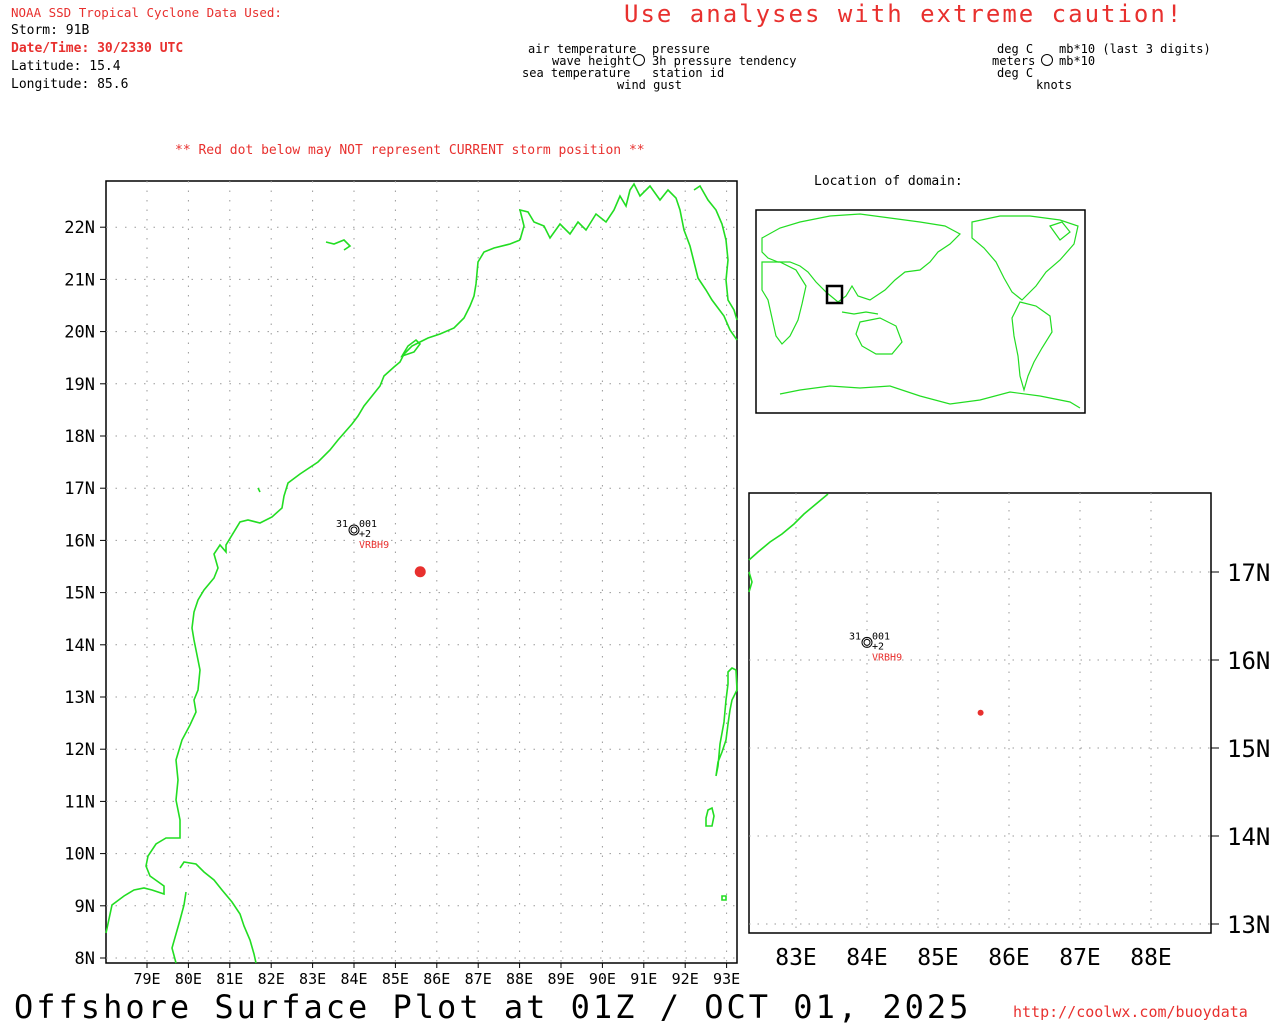 This screenshot has width=1280, height=1026. Describe the element at coordinates (1130, 1012) in the screenshot. I see `source-url-link: http://coolwx.com/buoydata` at that location.